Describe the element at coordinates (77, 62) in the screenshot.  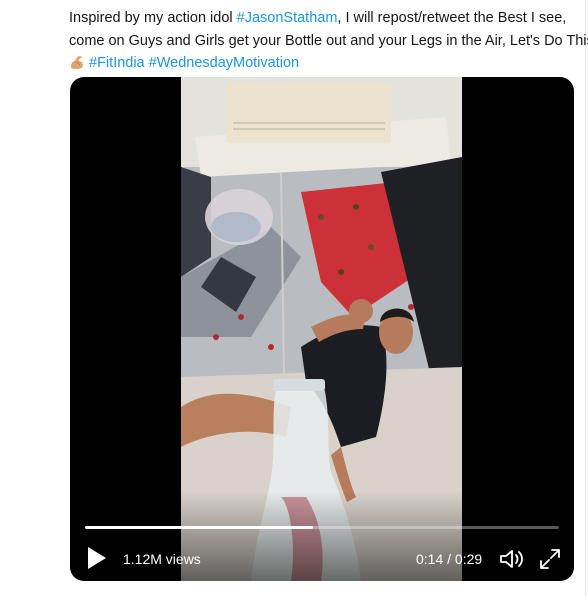
I see `flexed-biceps-icon` at that location.